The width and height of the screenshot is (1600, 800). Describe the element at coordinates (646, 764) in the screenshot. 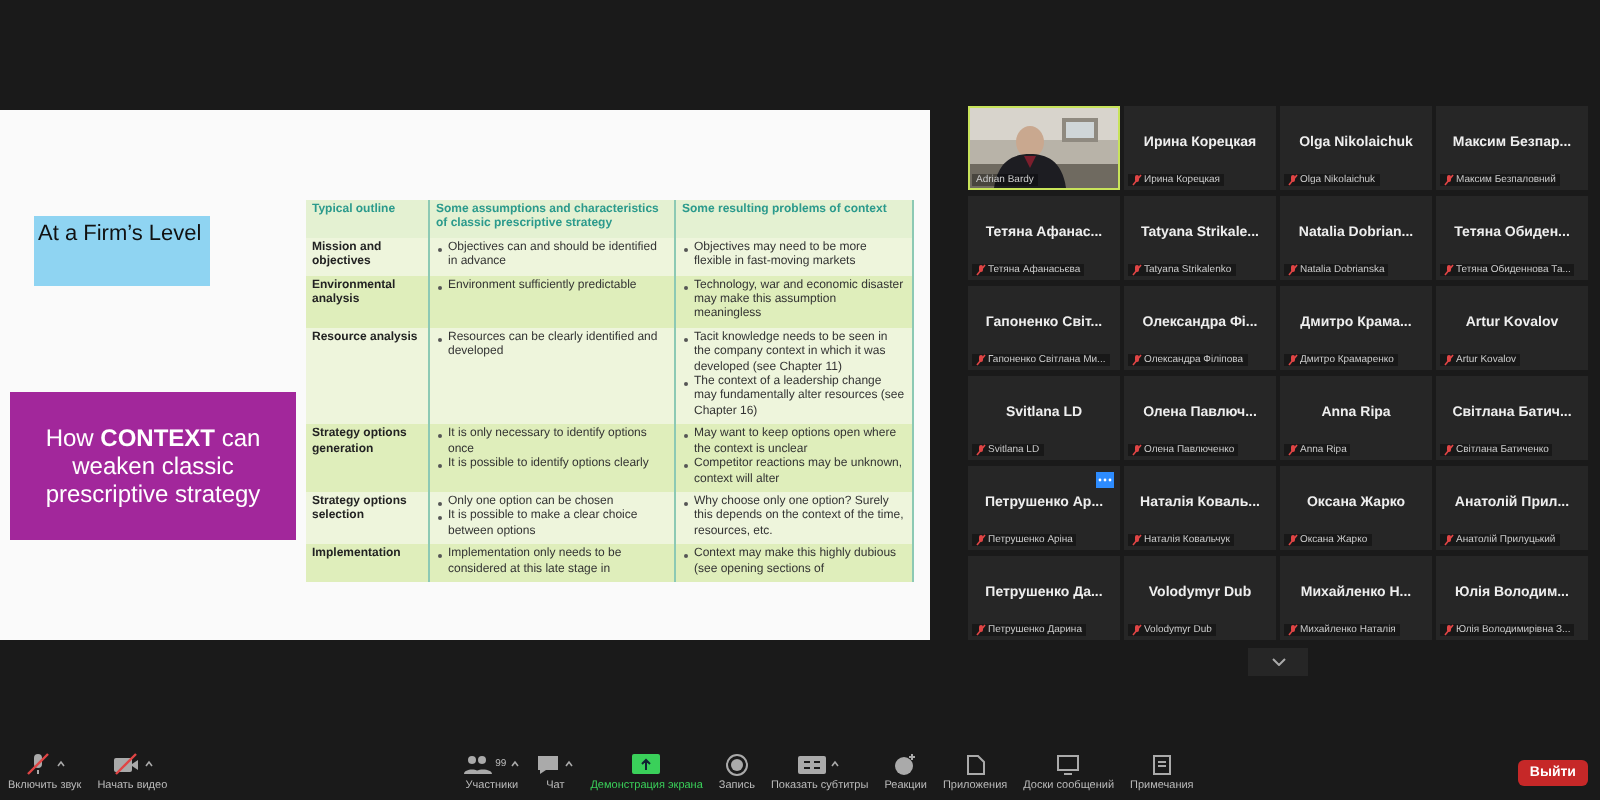

I see `share-screen-icon` at that location.